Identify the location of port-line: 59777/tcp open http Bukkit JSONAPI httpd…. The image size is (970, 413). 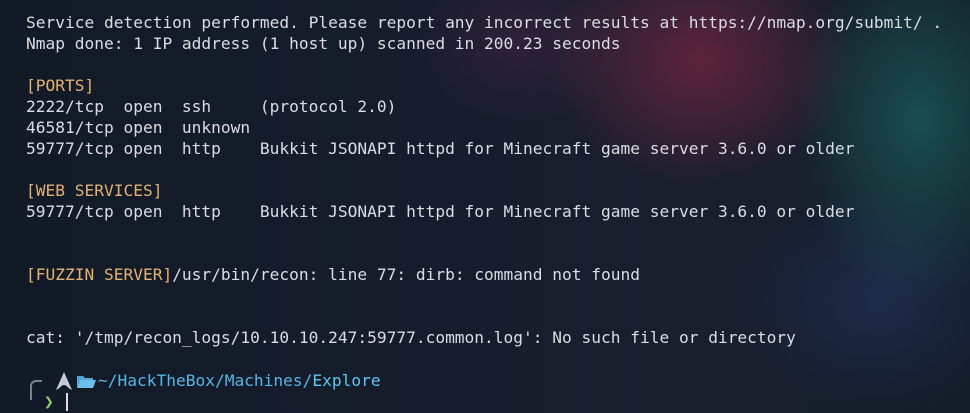
(440, 148).